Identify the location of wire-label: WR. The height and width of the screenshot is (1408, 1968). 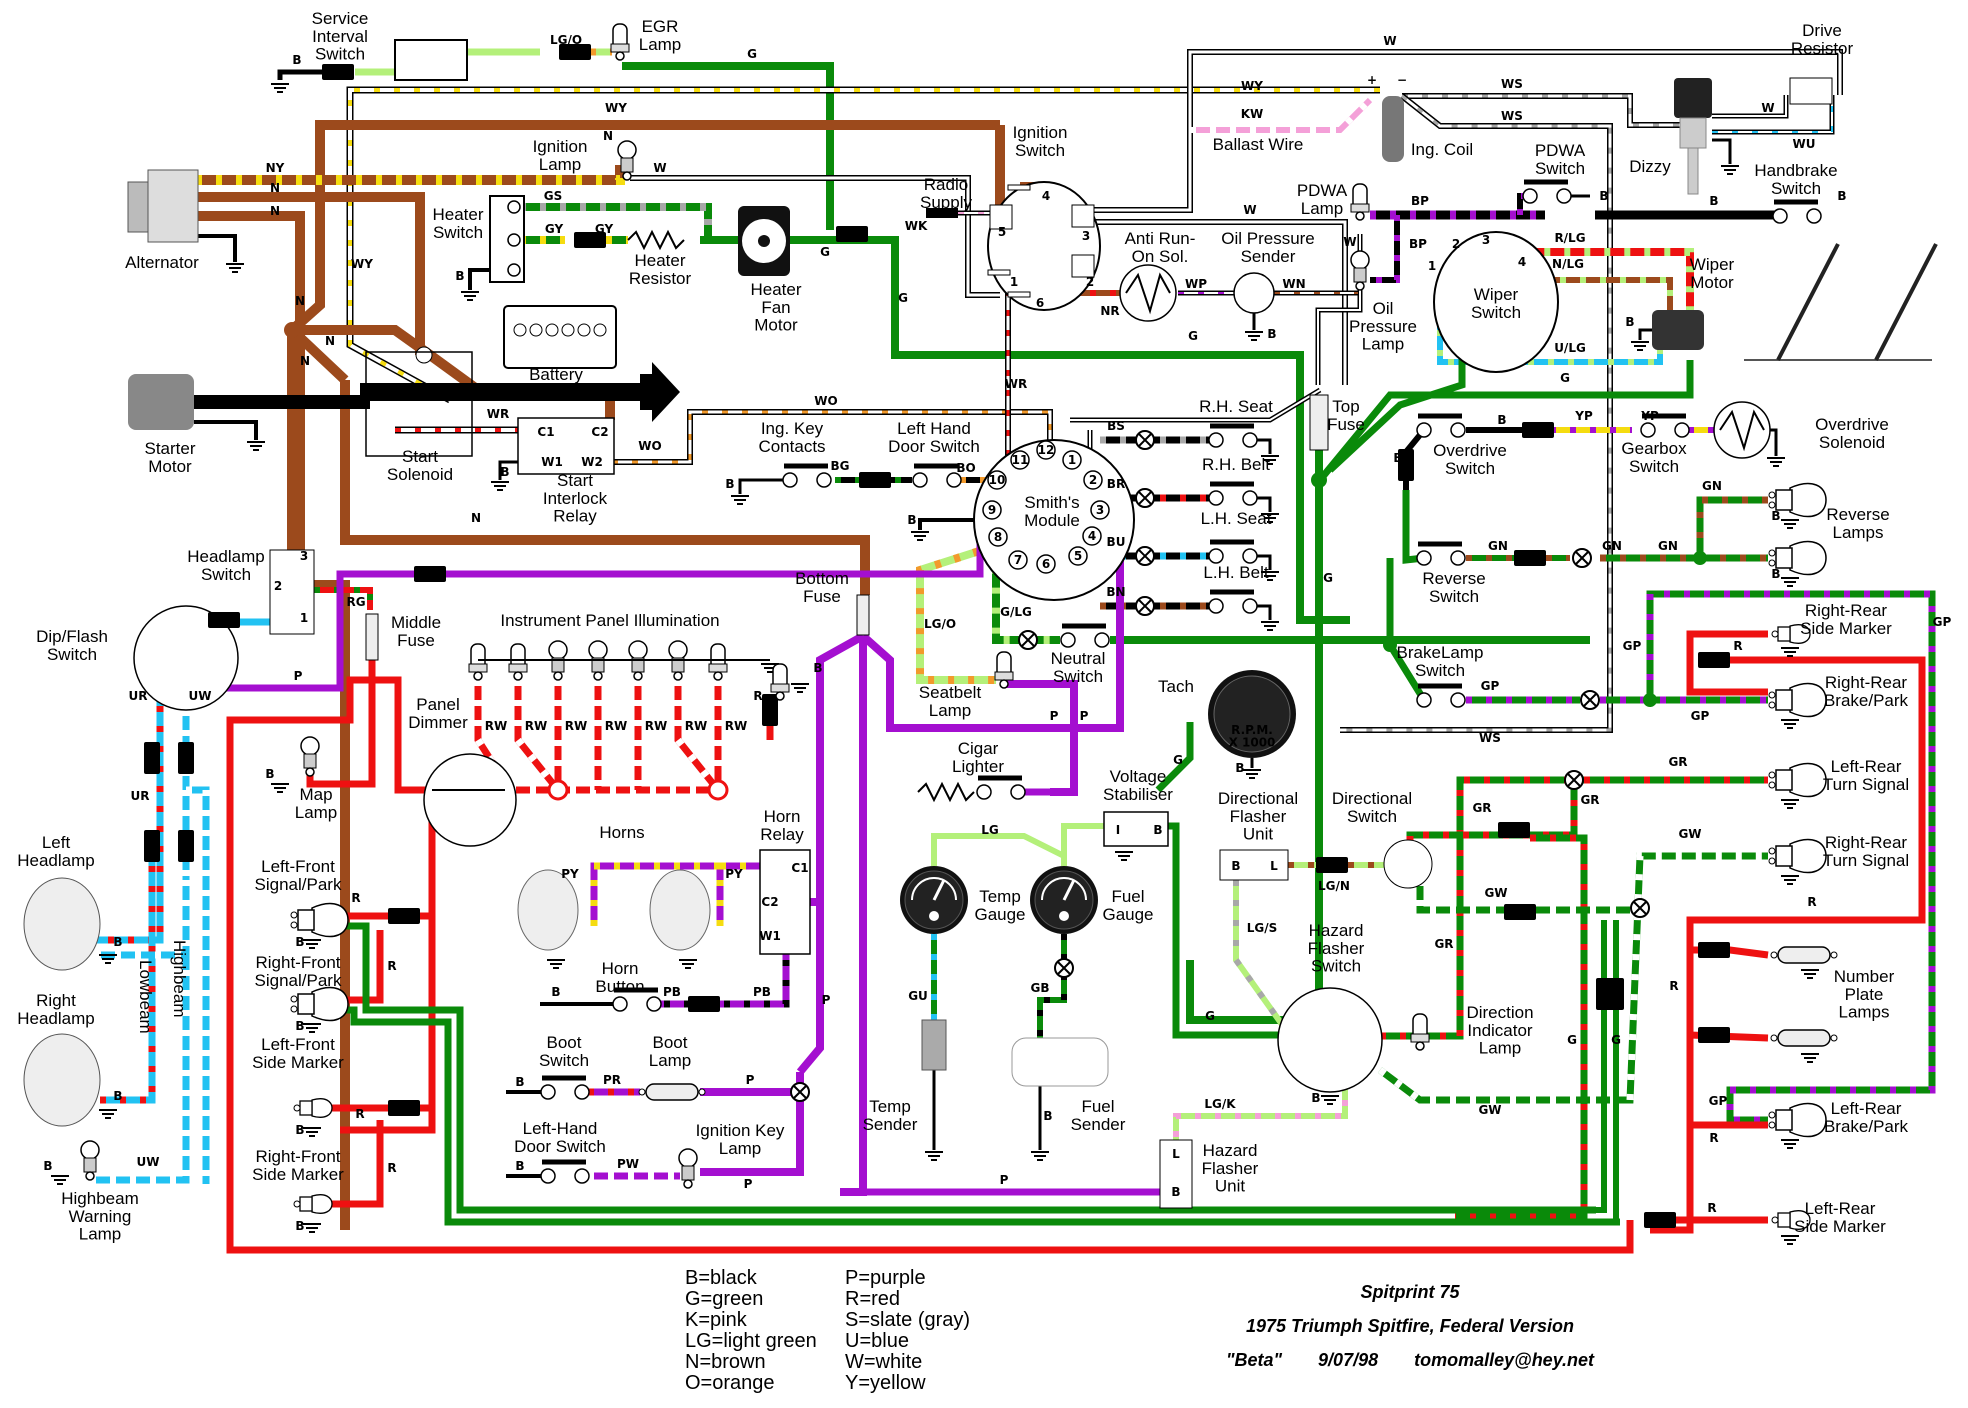
(1016, 384).